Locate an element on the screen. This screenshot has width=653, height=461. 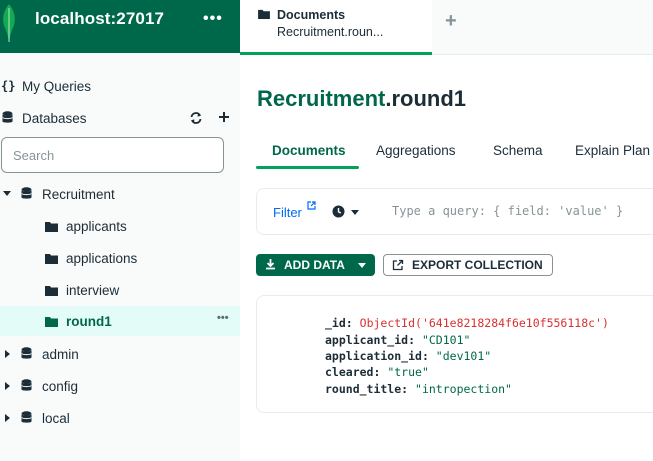
export-collection-button: EXPORT COLLECTION is located at coordinates (468, 265).